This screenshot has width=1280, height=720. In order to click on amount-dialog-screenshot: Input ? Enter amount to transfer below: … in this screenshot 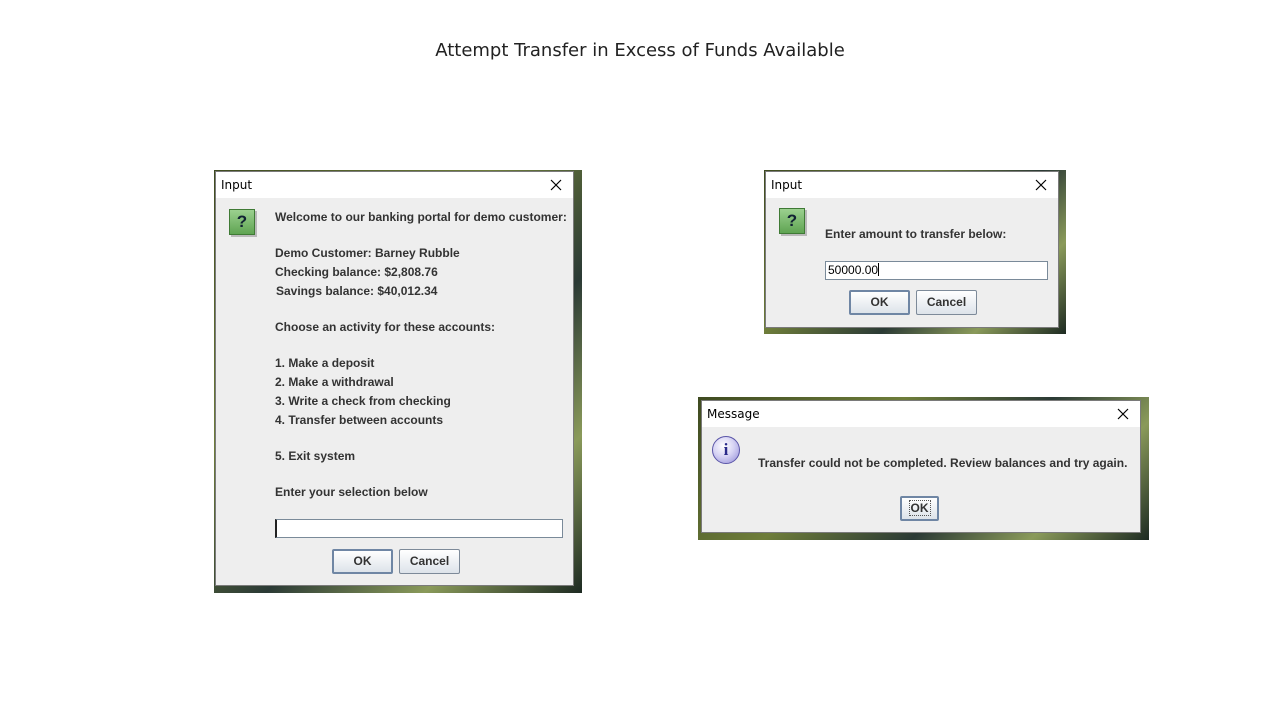, I will do `click(915, 252)`.